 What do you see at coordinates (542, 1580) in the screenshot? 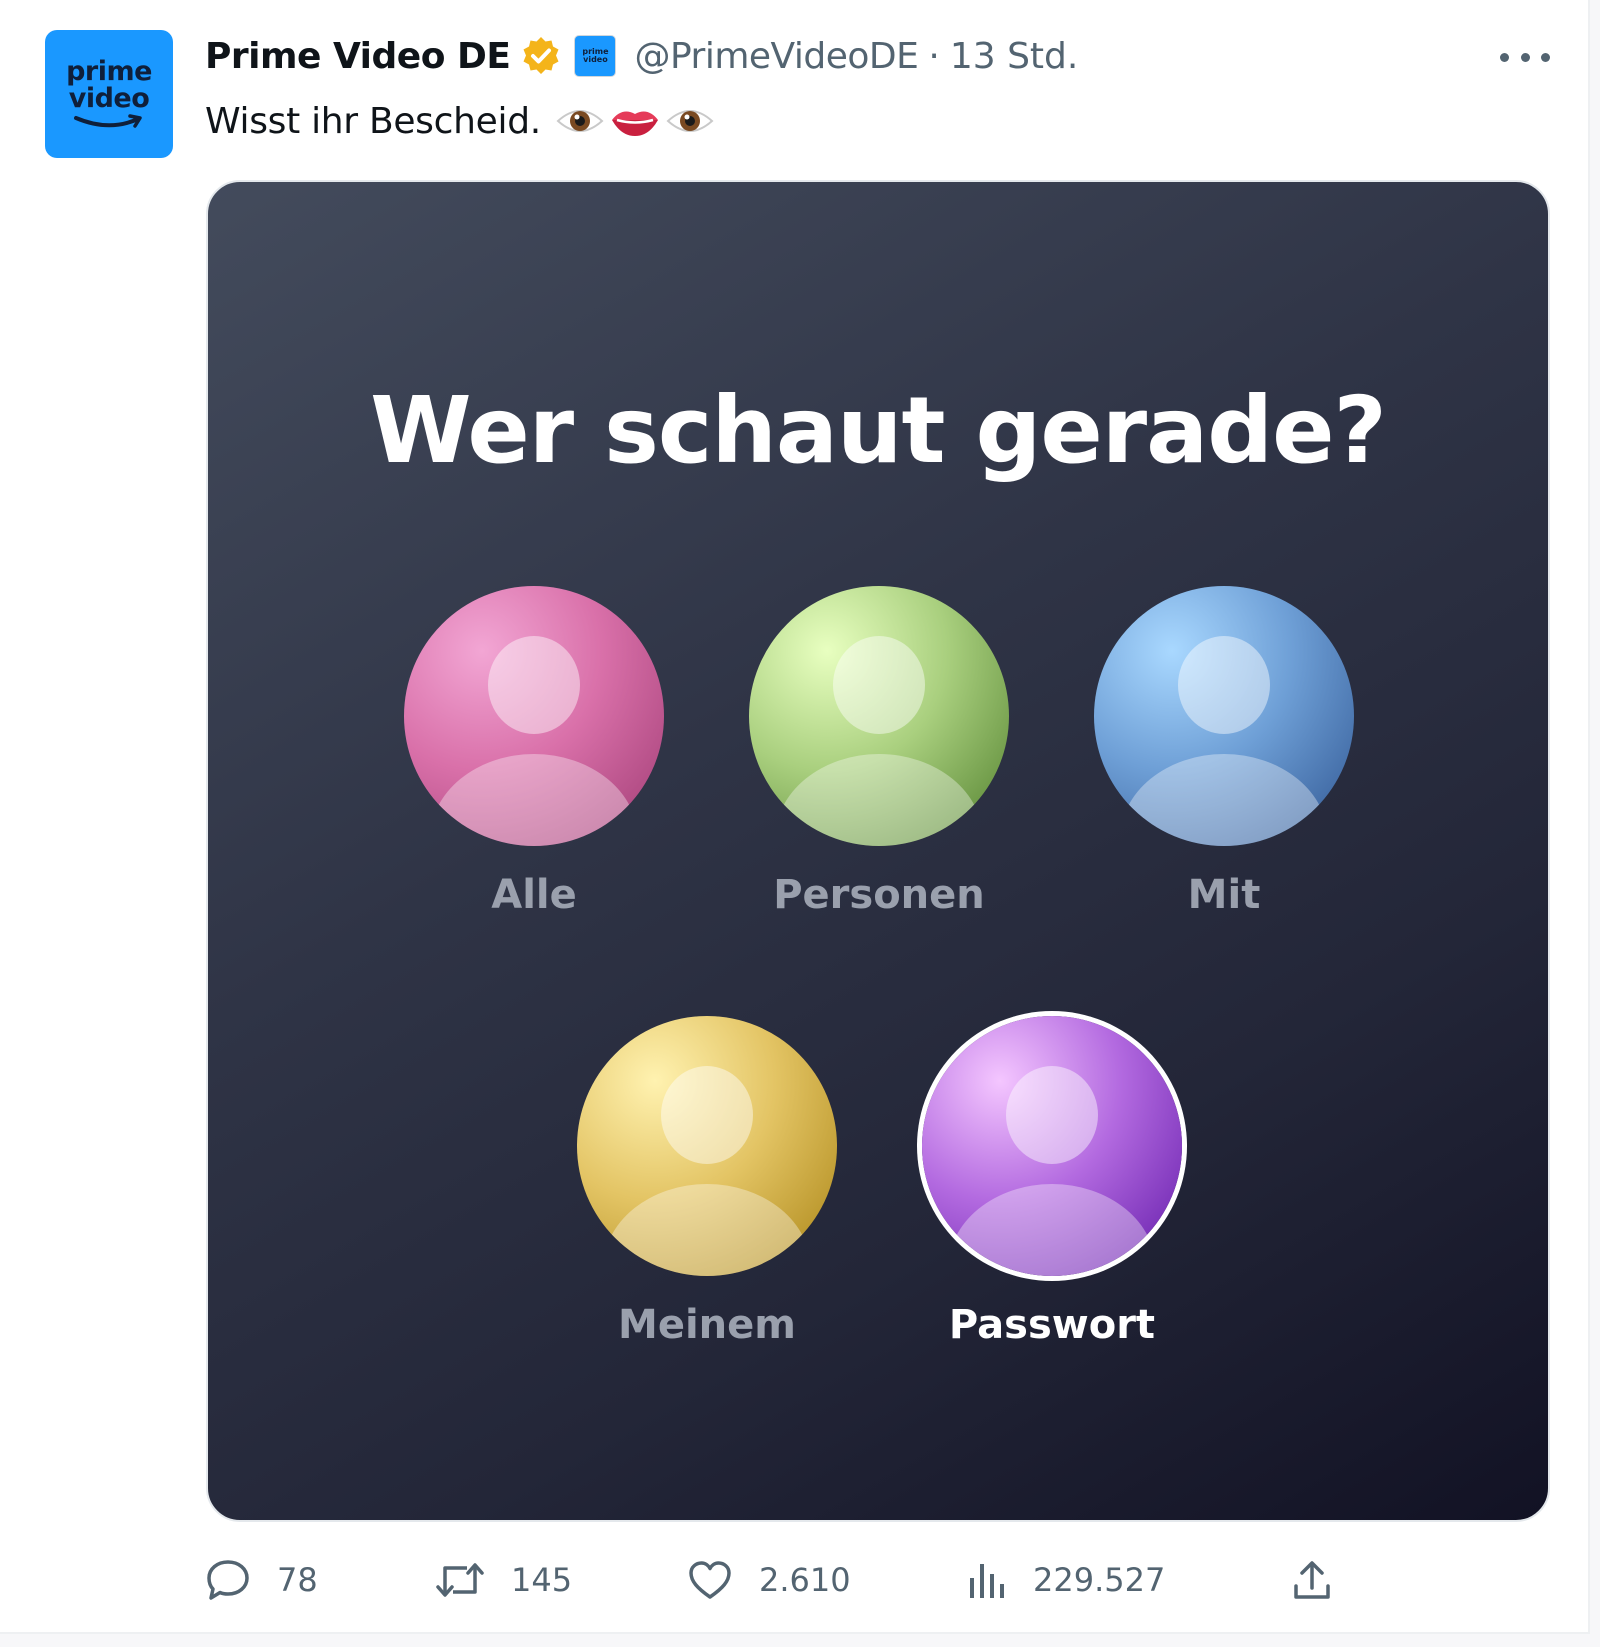
I see `repost-count: 145` at bounding box center [542, 1580].